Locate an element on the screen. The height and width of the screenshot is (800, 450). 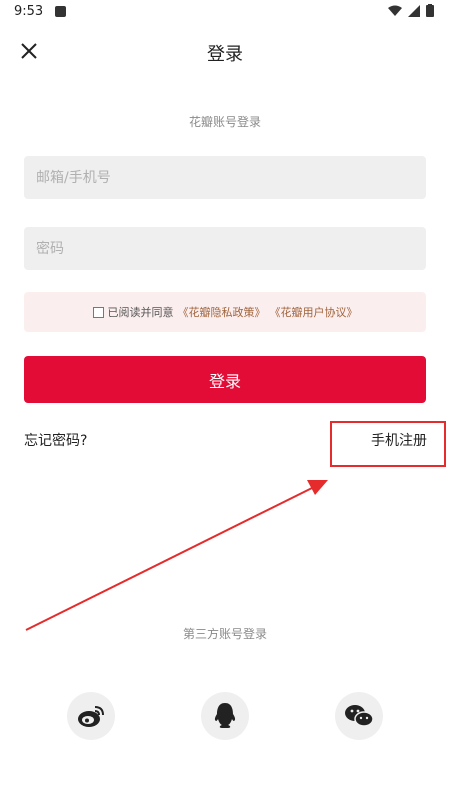
wechat-login-button is located at coordinates (359, 716).